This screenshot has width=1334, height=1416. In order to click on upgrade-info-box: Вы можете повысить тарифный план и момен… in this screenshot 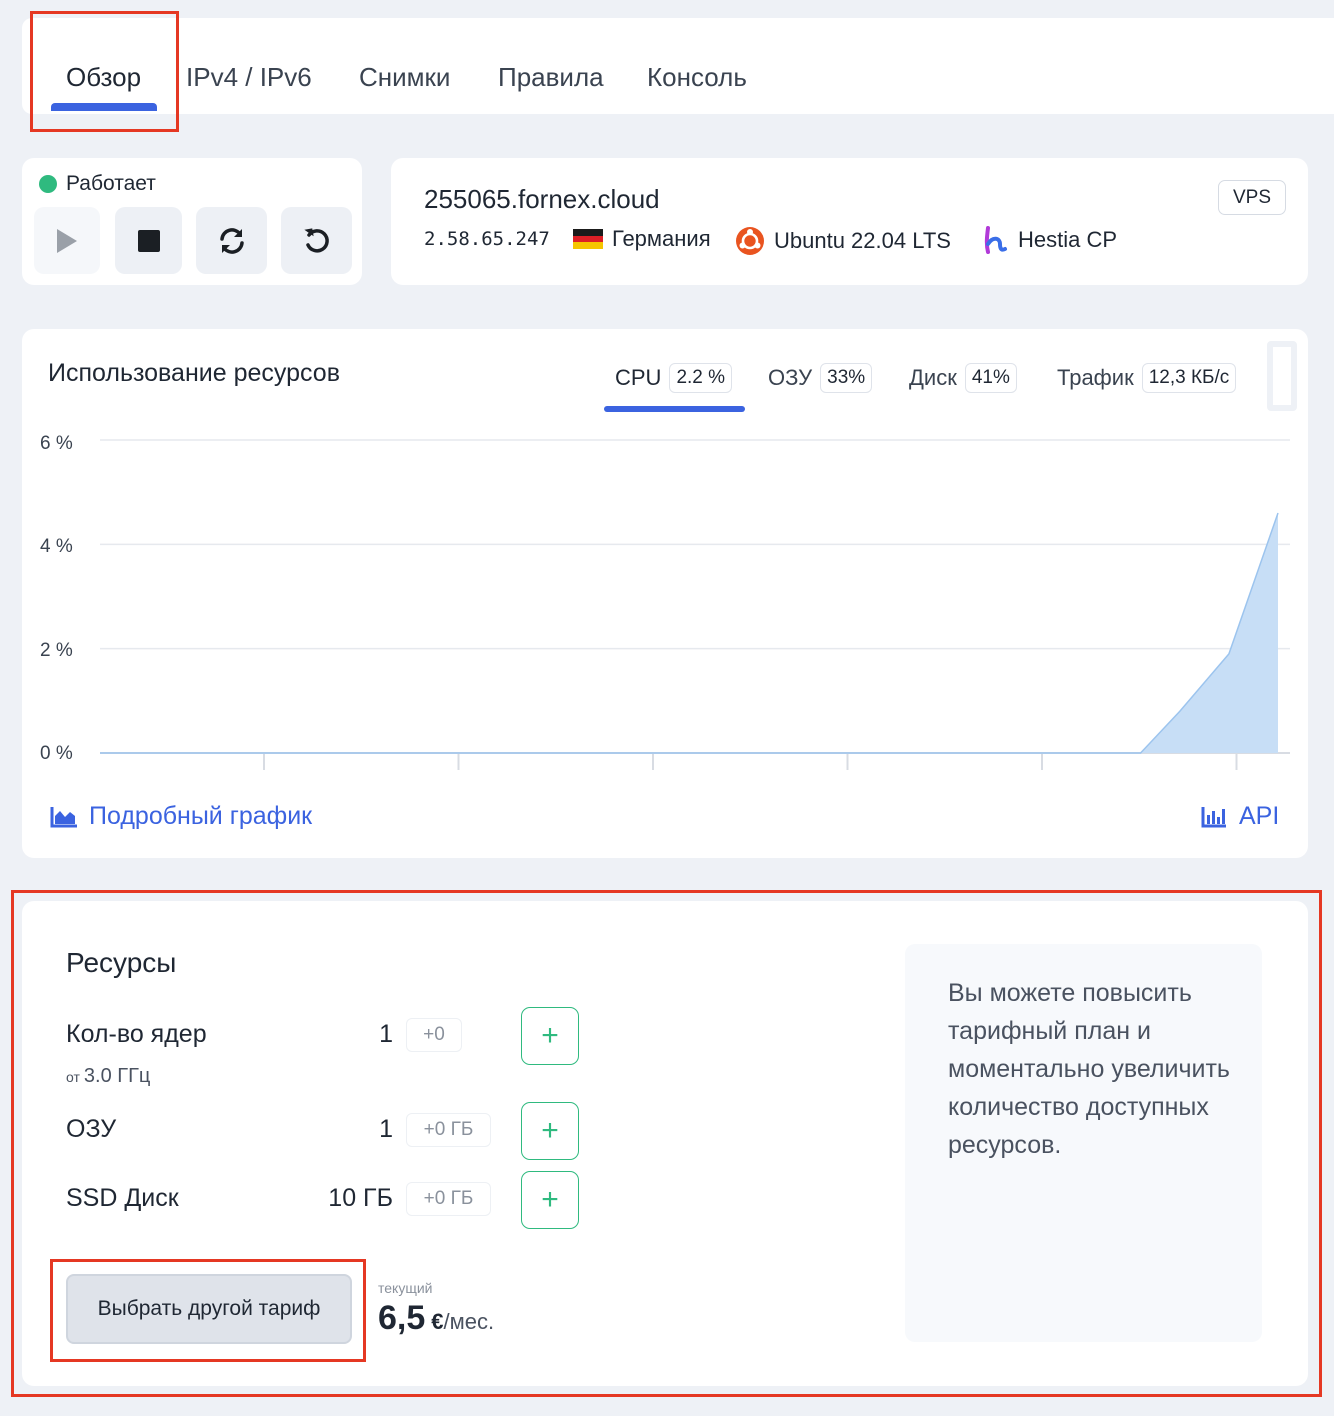, I will do `click(1083, 1143)`.